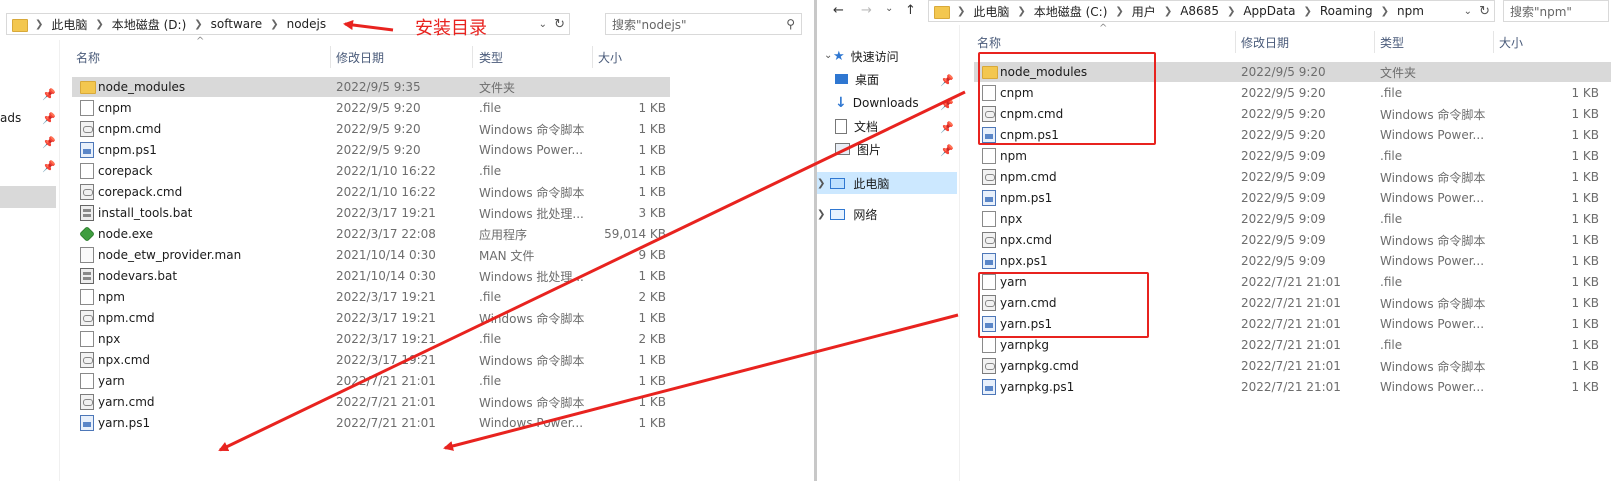  I want to click on arrow-to-install-dir, so click(368, 26).